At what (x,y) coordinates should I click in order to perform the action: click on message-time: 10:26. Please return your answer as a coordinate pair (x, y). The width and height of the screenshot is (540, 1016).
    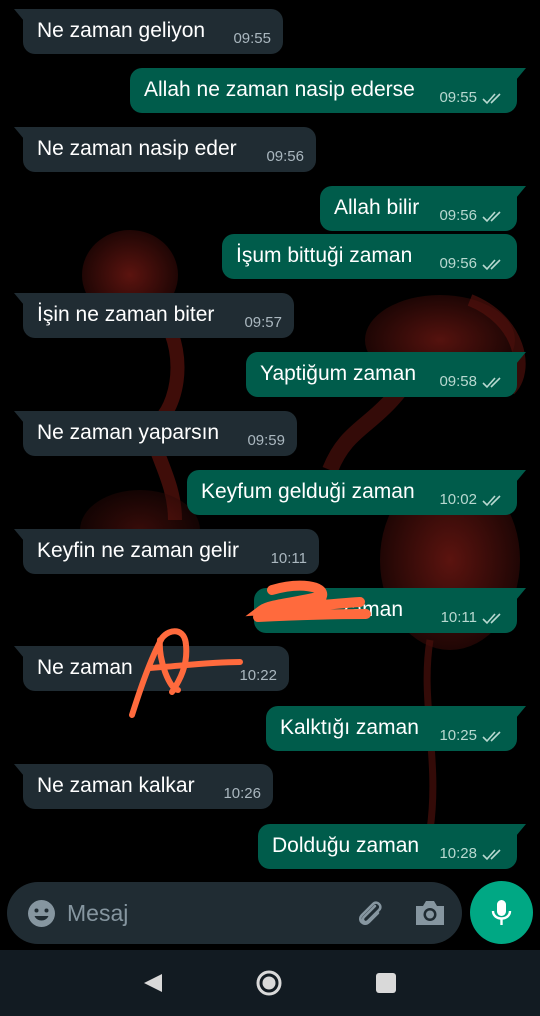
    Looking at the image, I should click on (242, 793).